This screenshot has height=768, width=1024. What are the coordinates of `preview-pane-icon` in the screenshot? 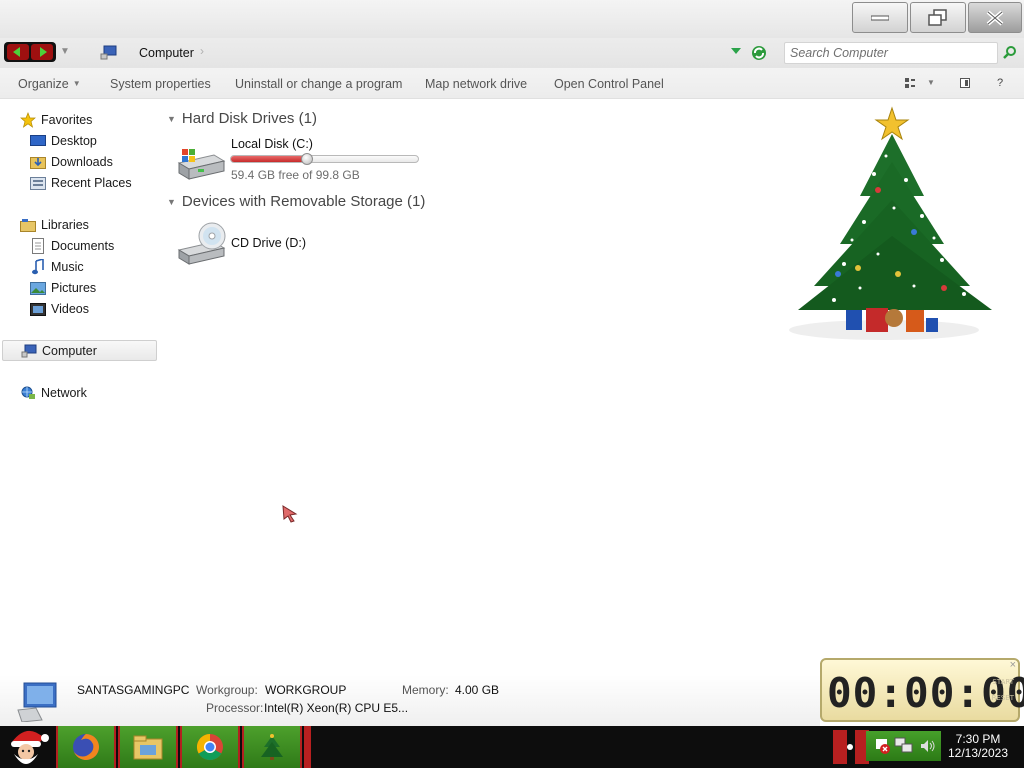 It's located at (965, 83).